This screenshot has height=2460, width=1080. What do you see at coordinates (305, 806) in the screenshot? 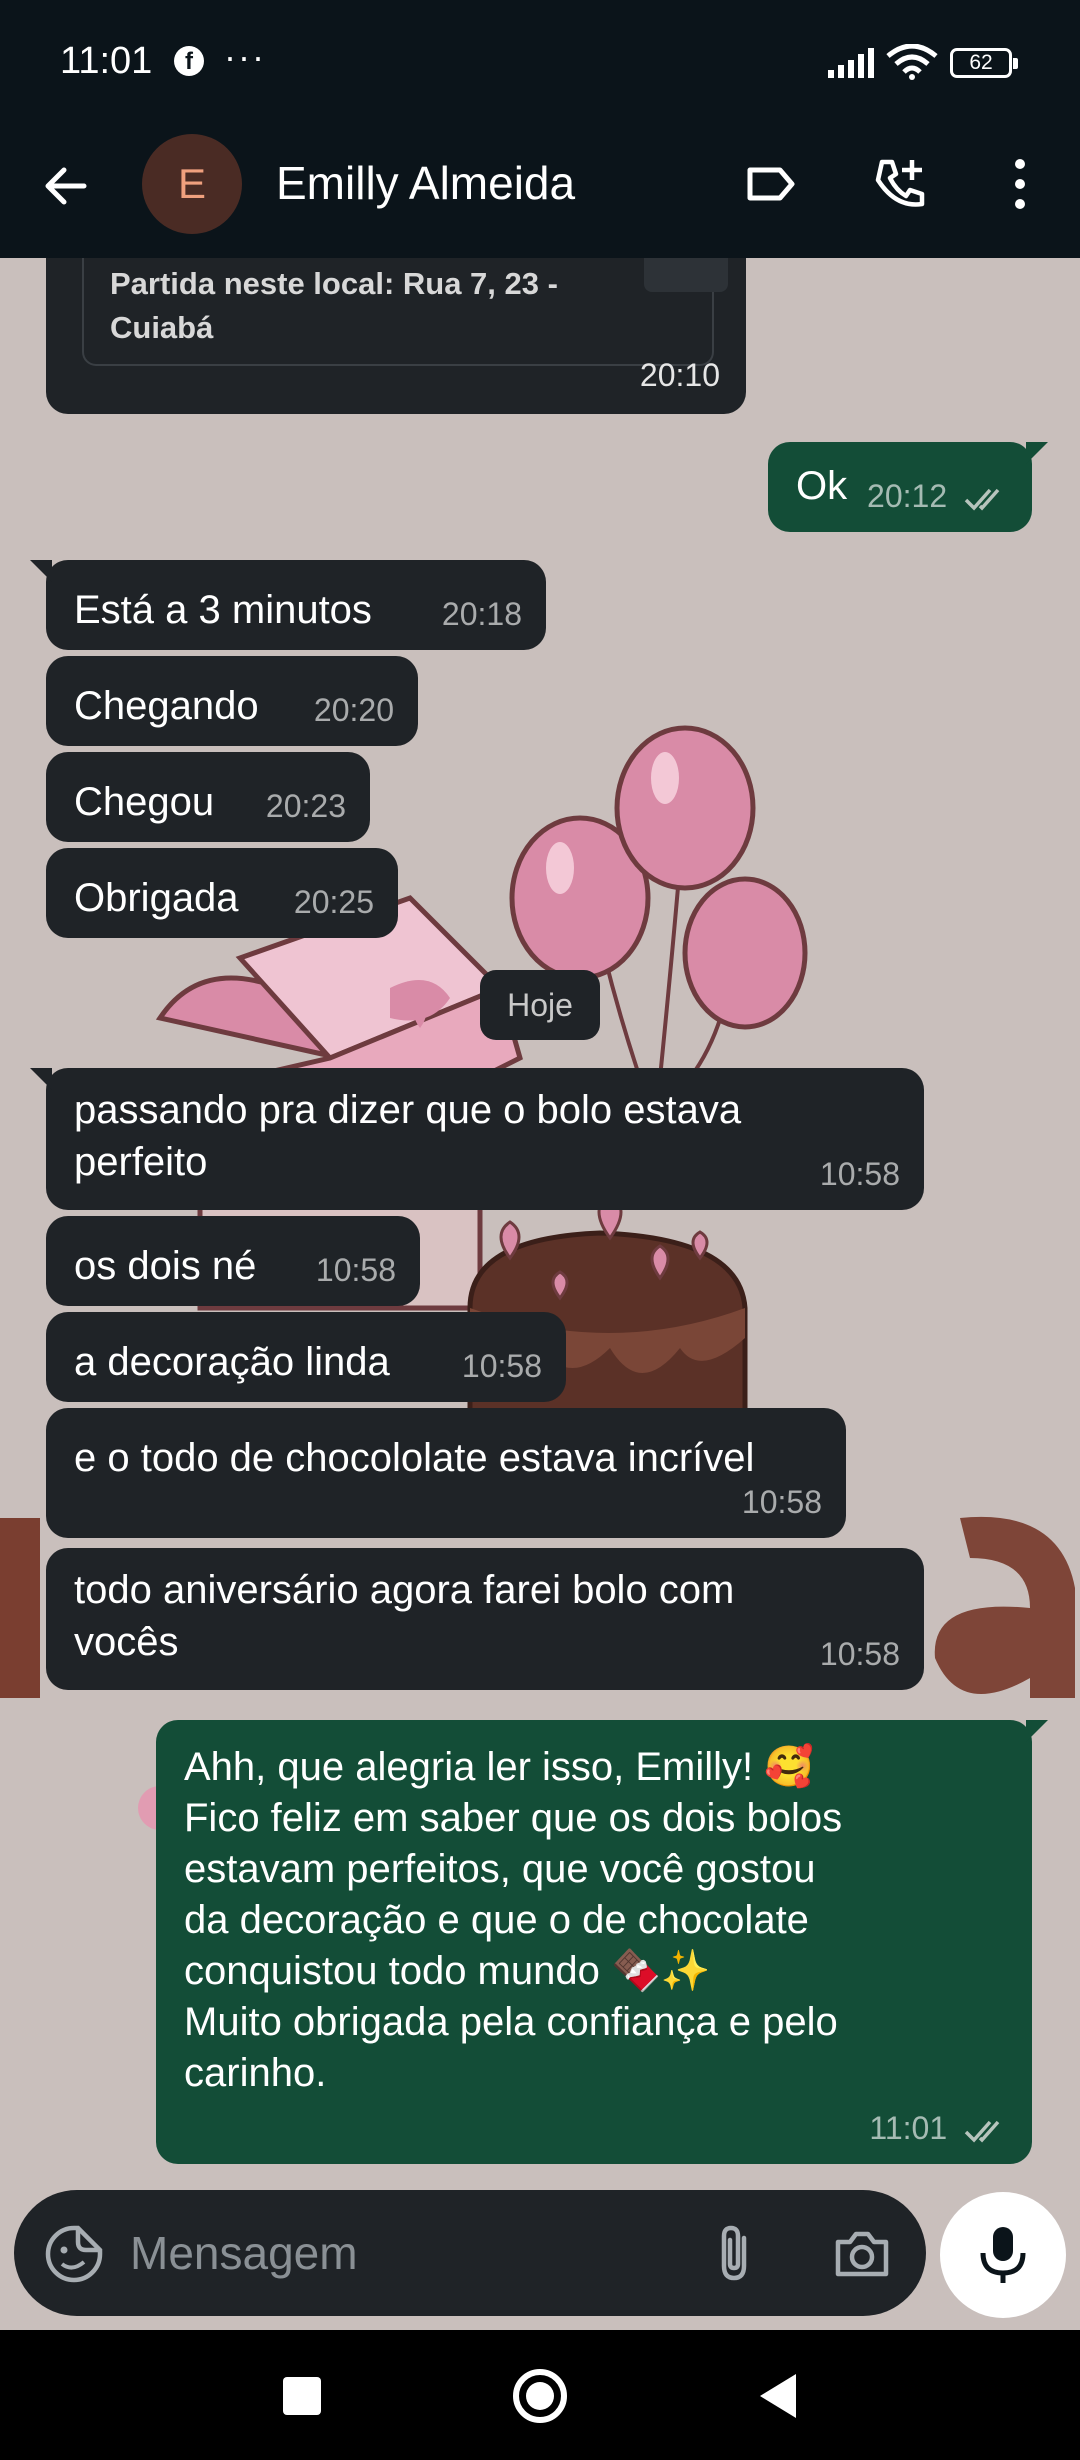
I see `message-time: 20:23` at bounding box center [305, 806].